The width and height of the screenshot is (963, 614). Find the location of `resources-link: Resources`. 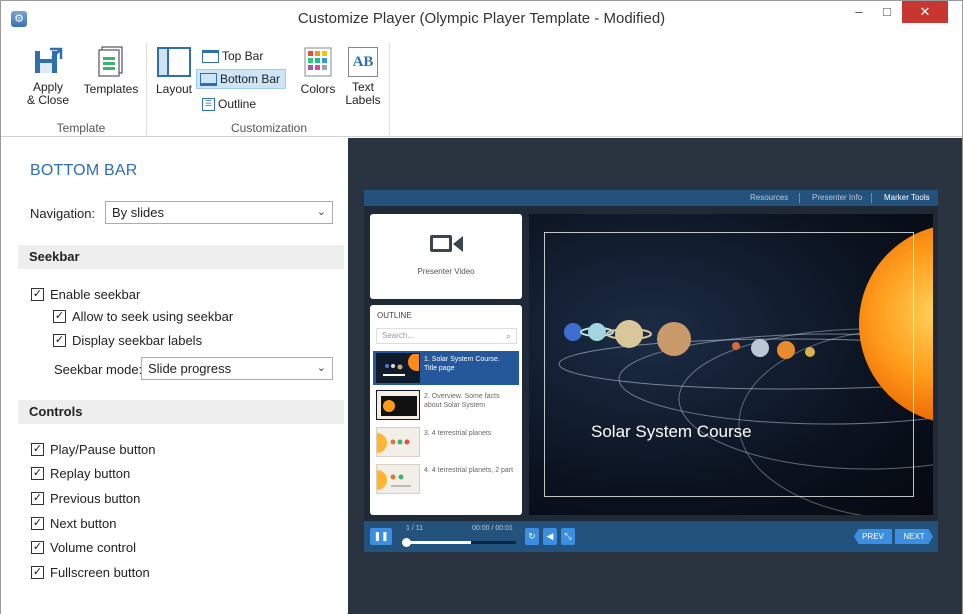

resources-link: Resources is located at coordinates (769, 197).